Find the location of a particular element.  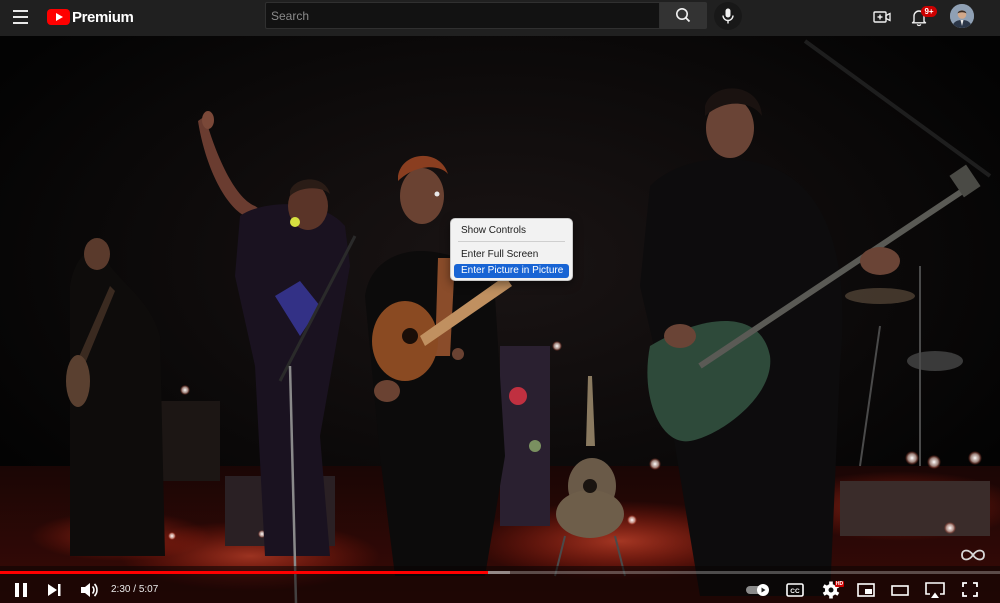

search-input is located at coordinates (462, 15).